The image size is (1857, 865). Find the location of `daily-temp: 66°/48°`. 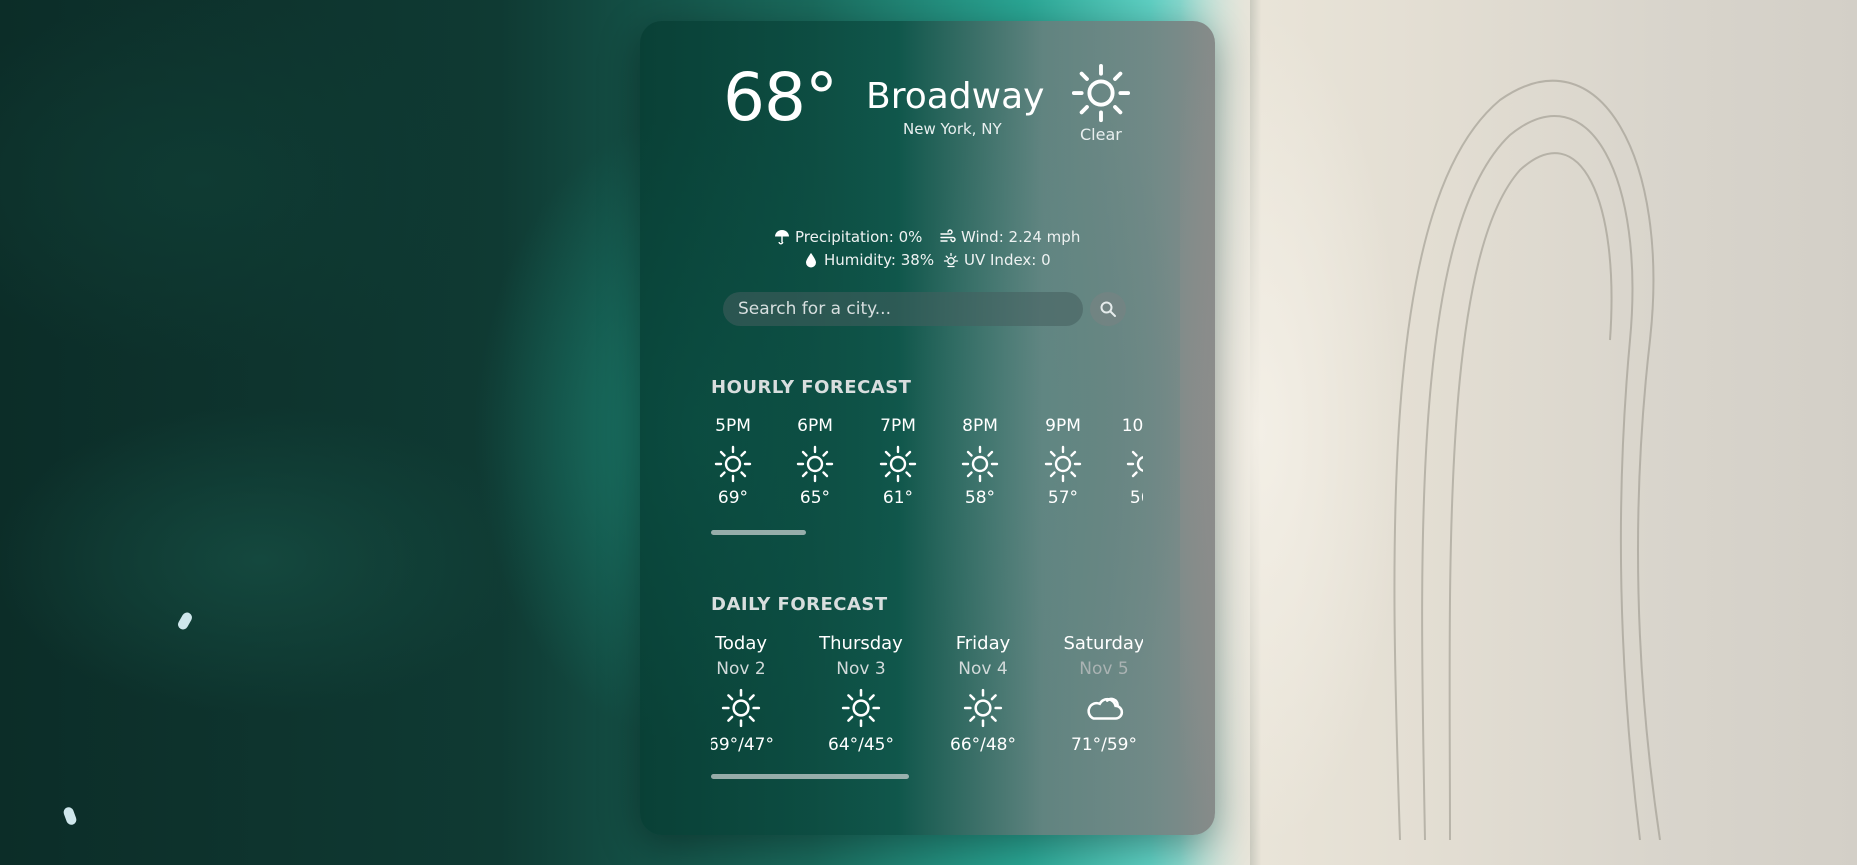

daily-temp: 66°/48° is located at coordinates (983, 745).